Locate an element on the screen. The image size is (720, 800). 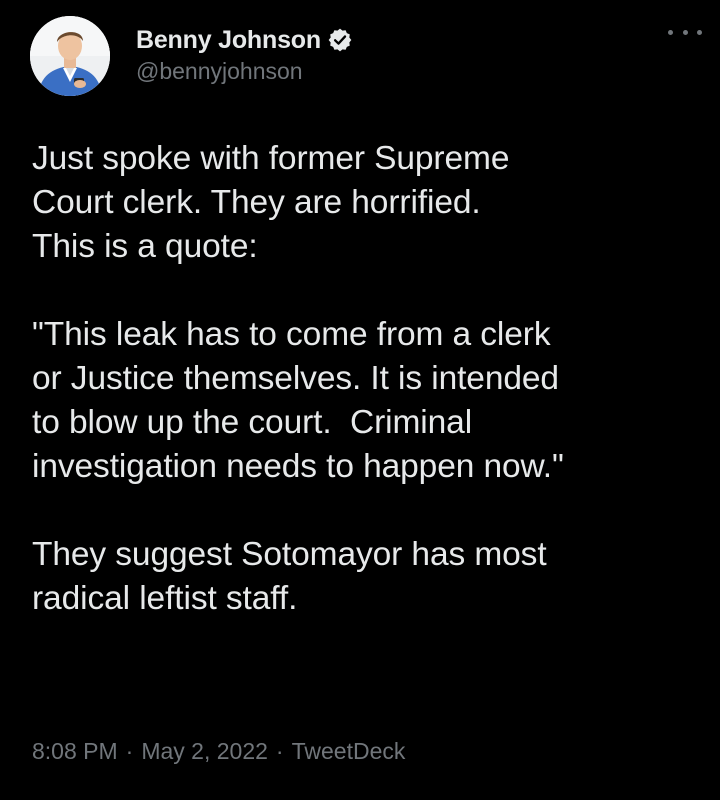
tweet-date: May 2, 2022 is located at coordinates (204, 751).